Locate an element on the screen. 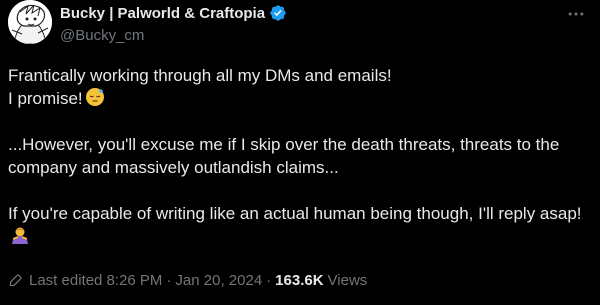 The width and height of the screenshot is (600, 305). display-name: Bucky | Palworld & Craftopia is located at coordinates (162, 13).